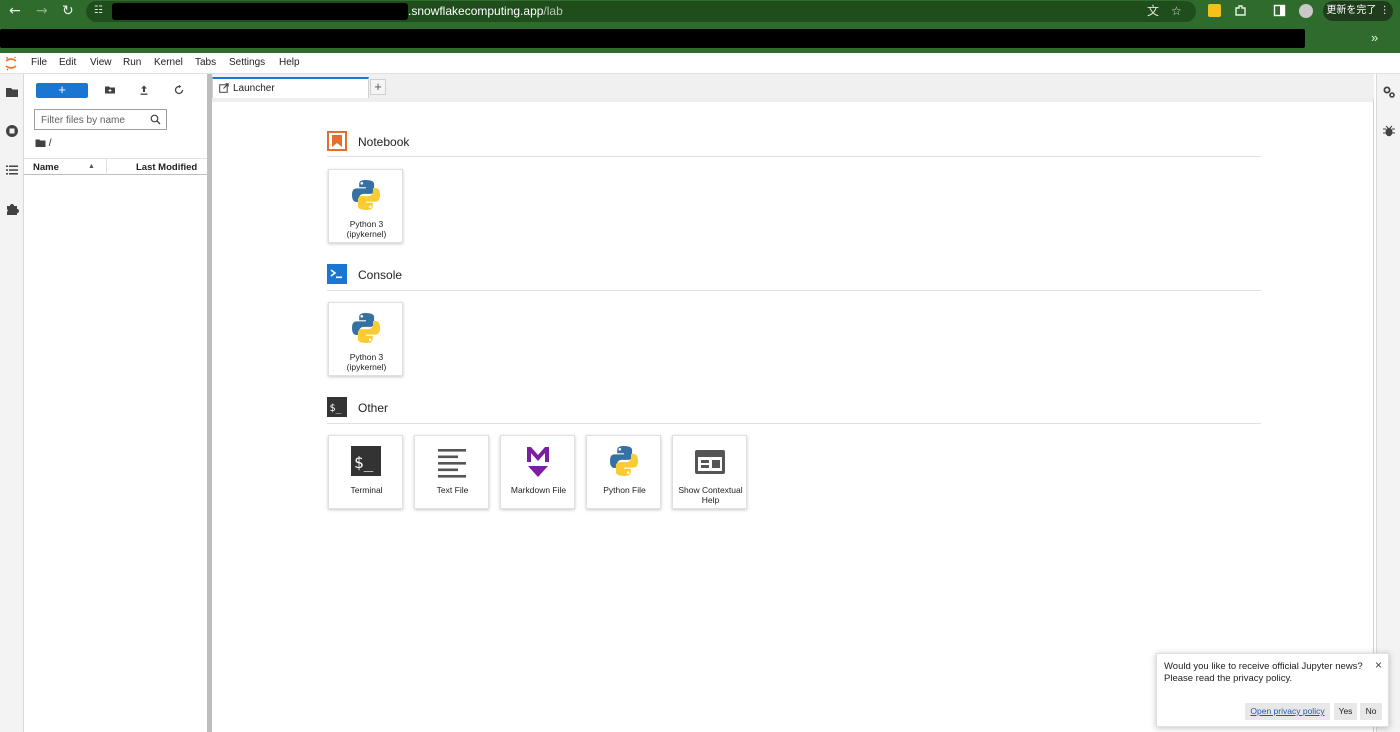  What do you see at coordinates (68, 11) in the screenshot?
I see `reload-icon: ↻` at bounding box center [68, 11].